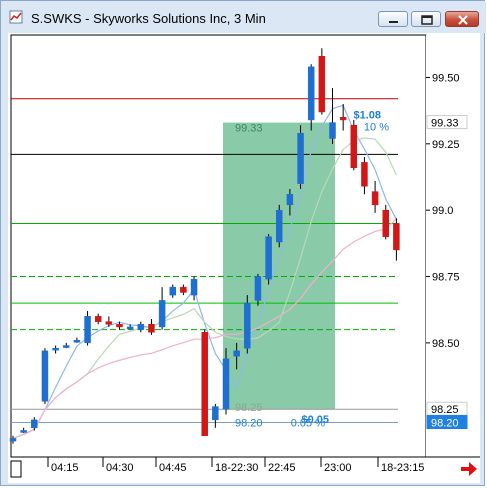 The image size is (487, 488). I want to click on maximize-button, so click(426, 19).